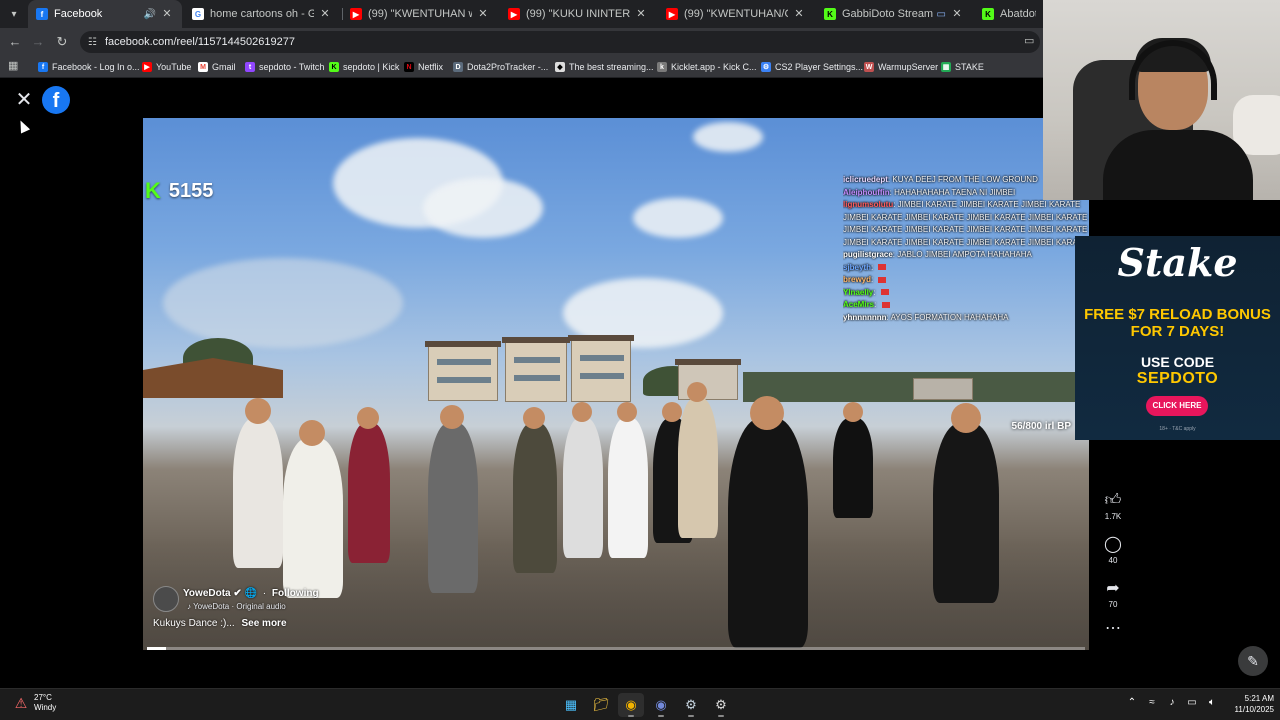  I want to click on avatar, so click(166, 599).